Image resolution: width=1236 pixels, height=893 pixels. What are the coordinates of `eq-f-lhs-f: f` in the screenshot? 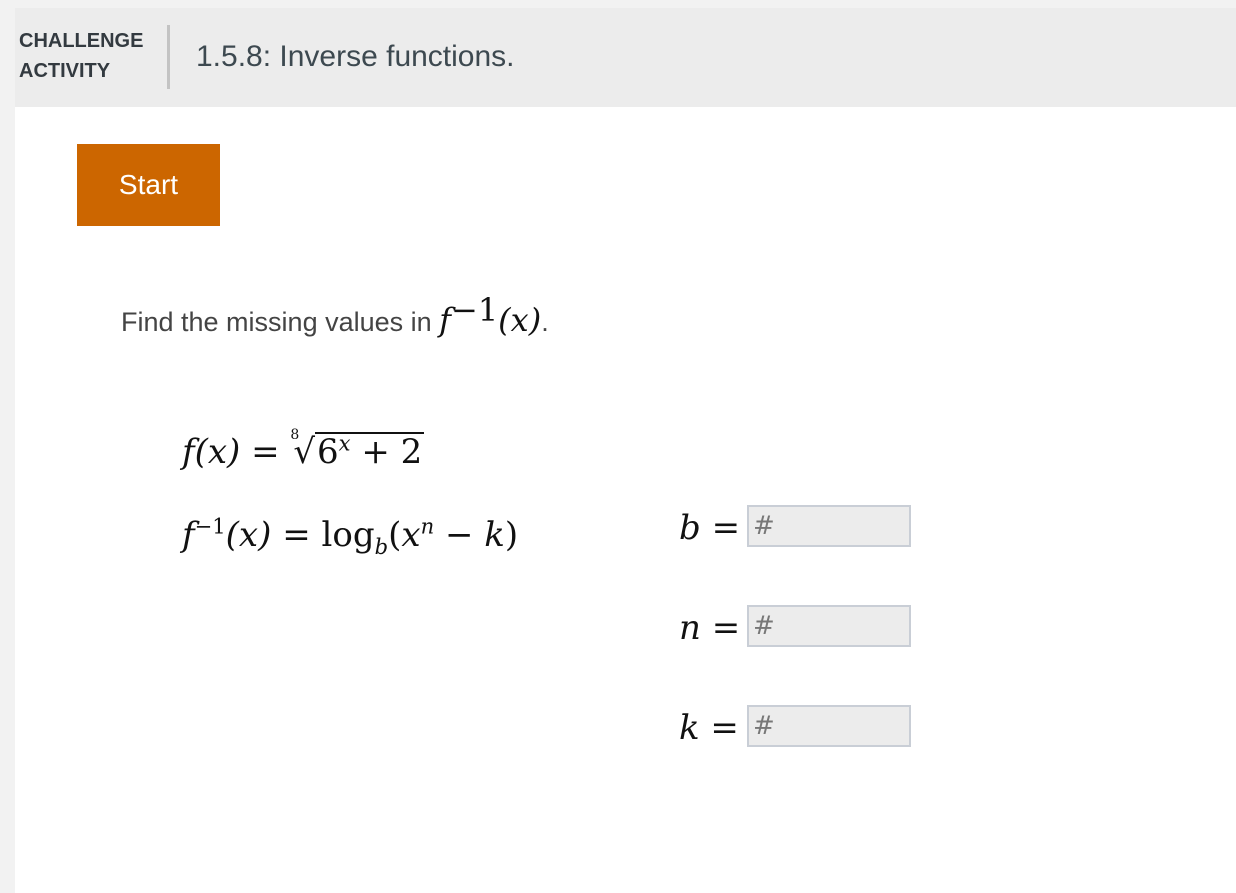 It's located at (188, 452).